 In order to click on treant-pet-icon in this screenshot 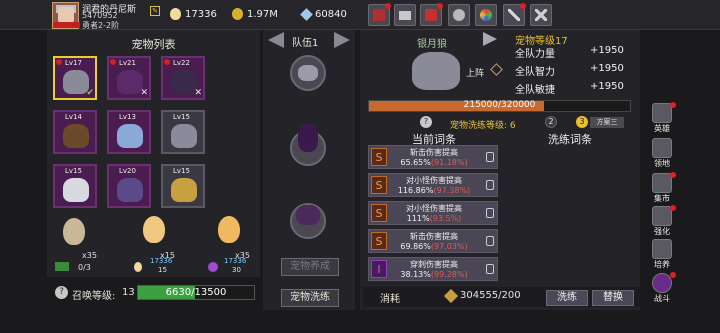, I will do `click(76, 136)`.